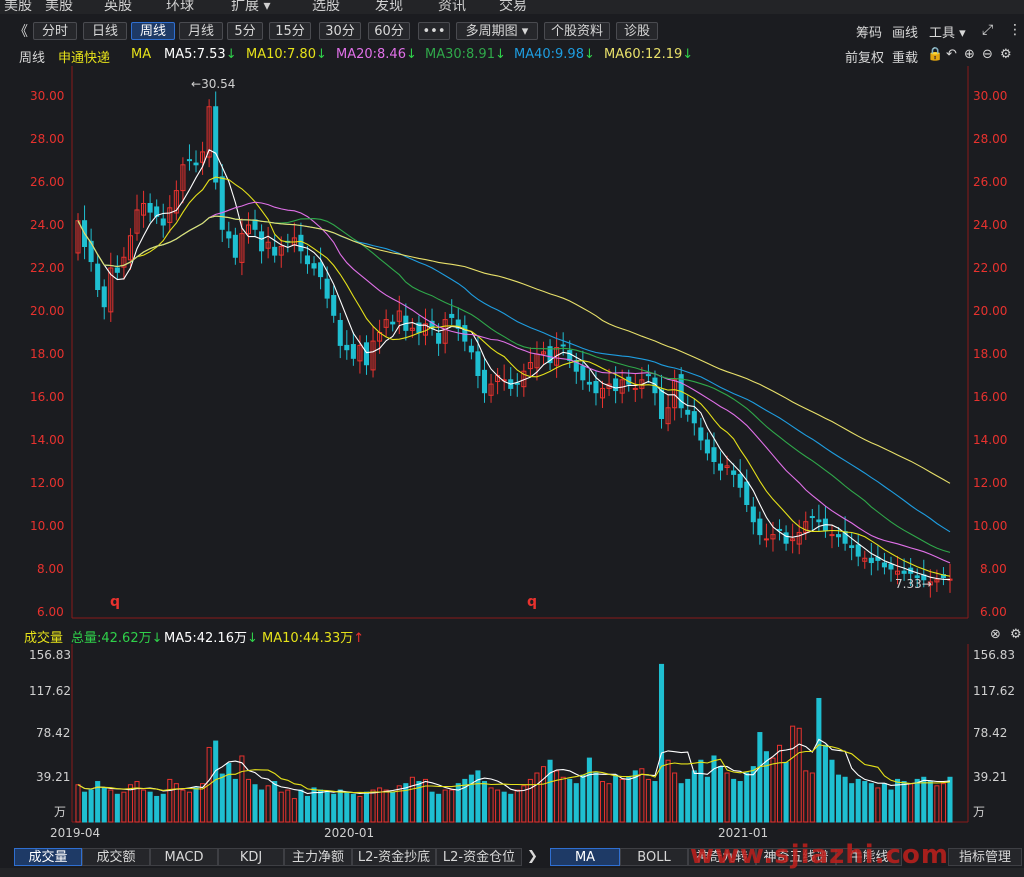 This screenshot has width=1024, height=877. Describe the element at coordinates (864, 56) in the screenshot. I see `adjust-button: 前复权` at that location.